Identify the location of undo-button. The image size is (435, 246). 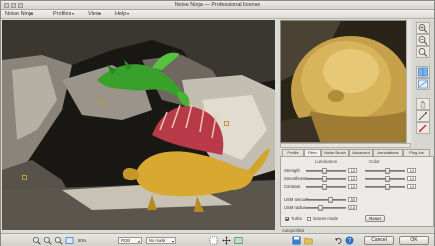
(338, 240).